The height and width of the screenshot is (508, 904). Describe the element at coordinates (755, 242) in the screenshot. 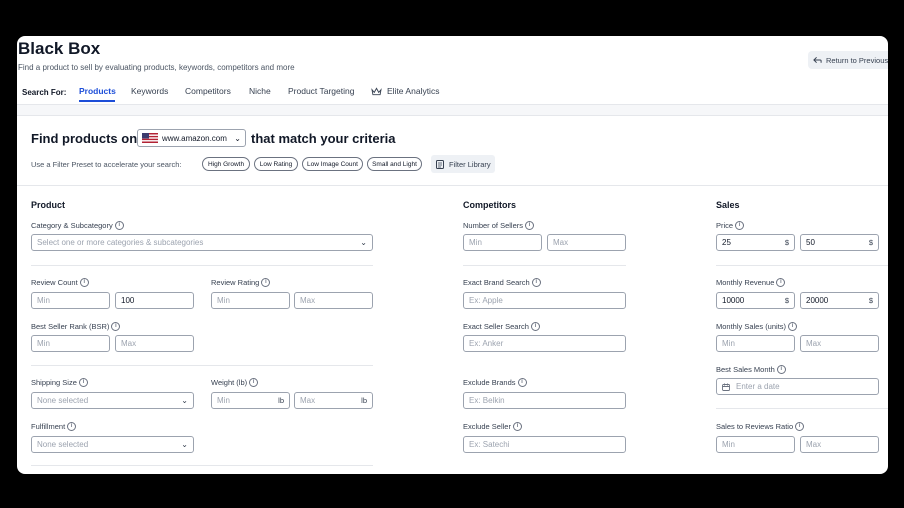

I see `price-min-input: 25 $` at that location.